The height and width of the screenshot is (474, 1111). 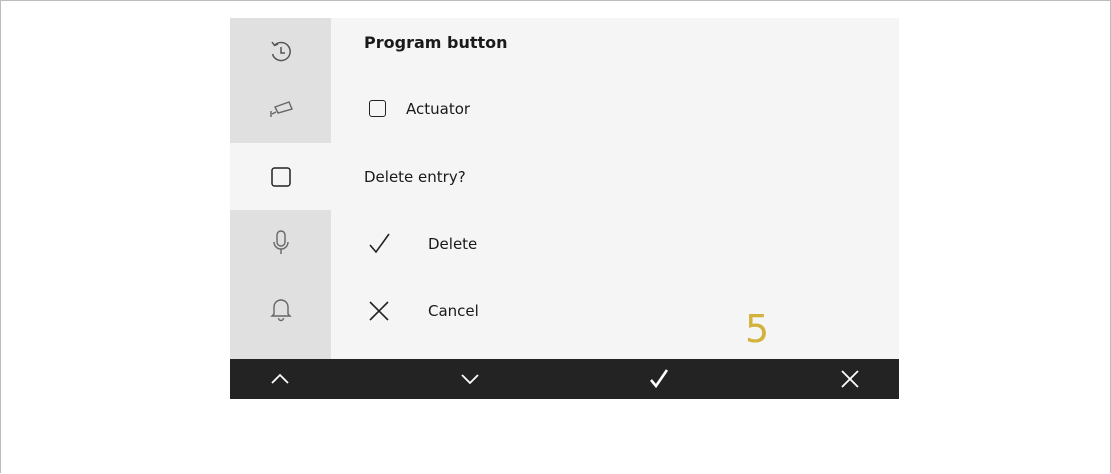 I want to click on sidebar, so click(x=280, y=188).